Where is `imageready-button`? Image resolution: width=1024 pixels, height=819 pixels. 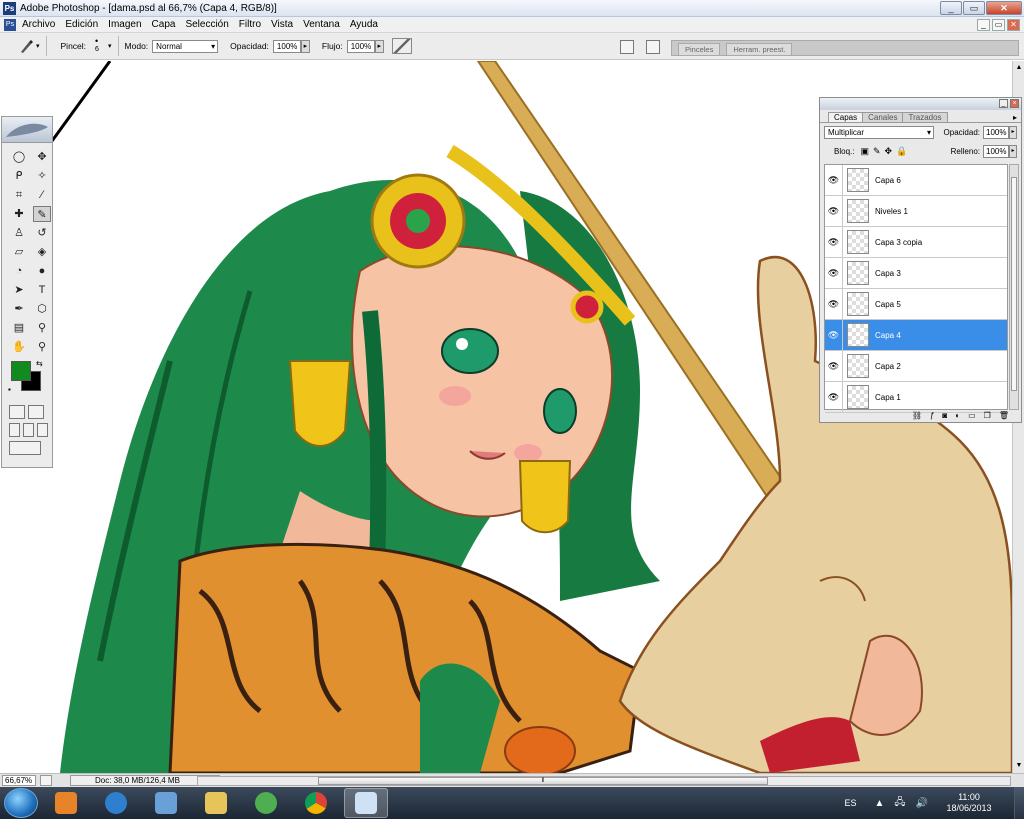
imageready-button is located at coordinates (25, 448).